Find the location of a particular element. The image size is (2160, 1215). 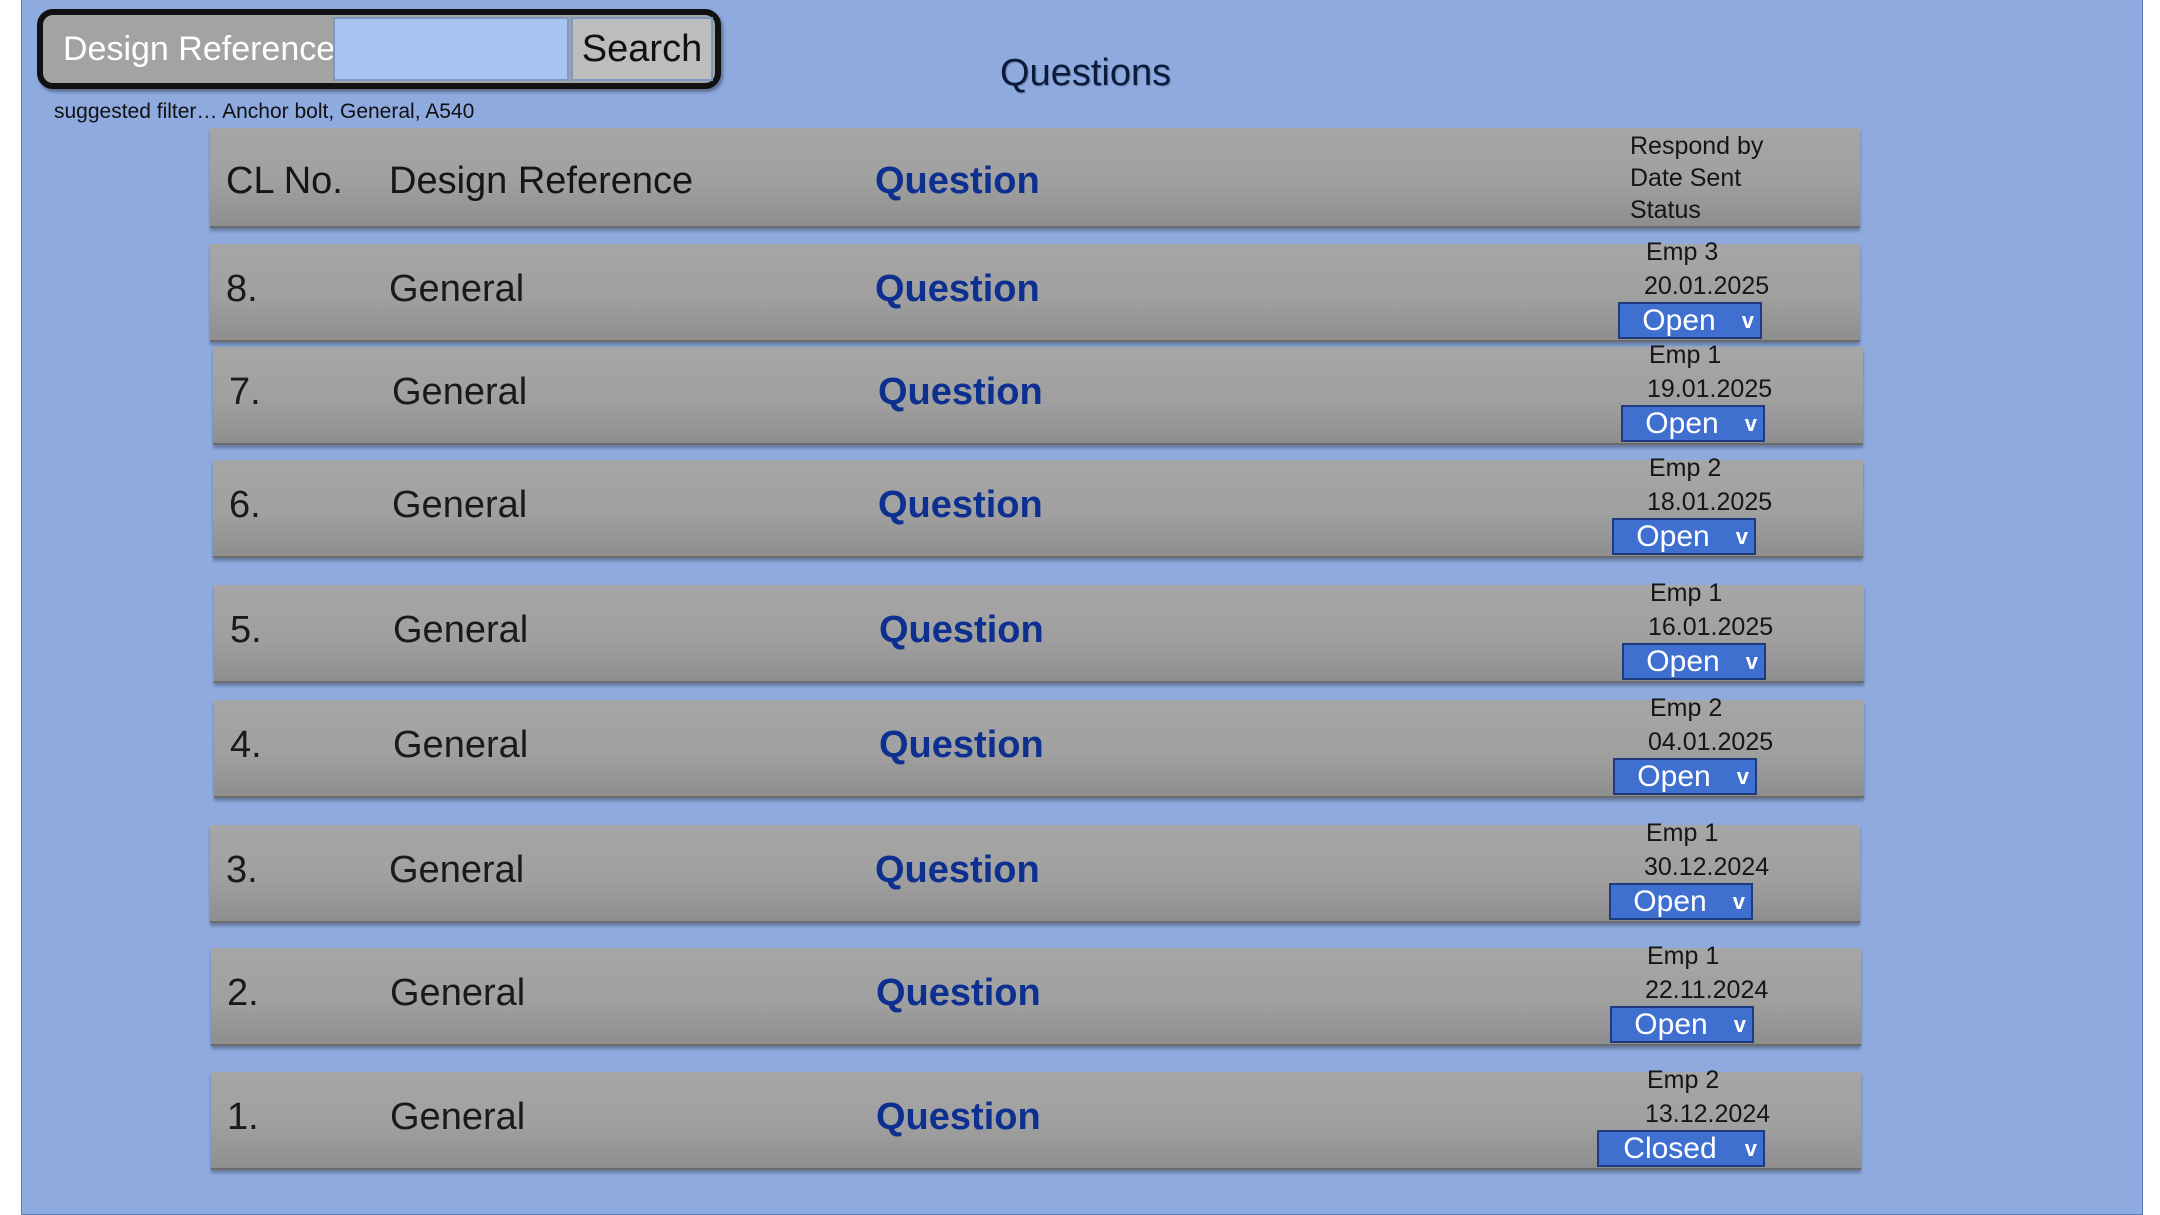

table-row: 5. General Question Emp 1 16.01.2025 Open v is located at coordinates (1039, 631).